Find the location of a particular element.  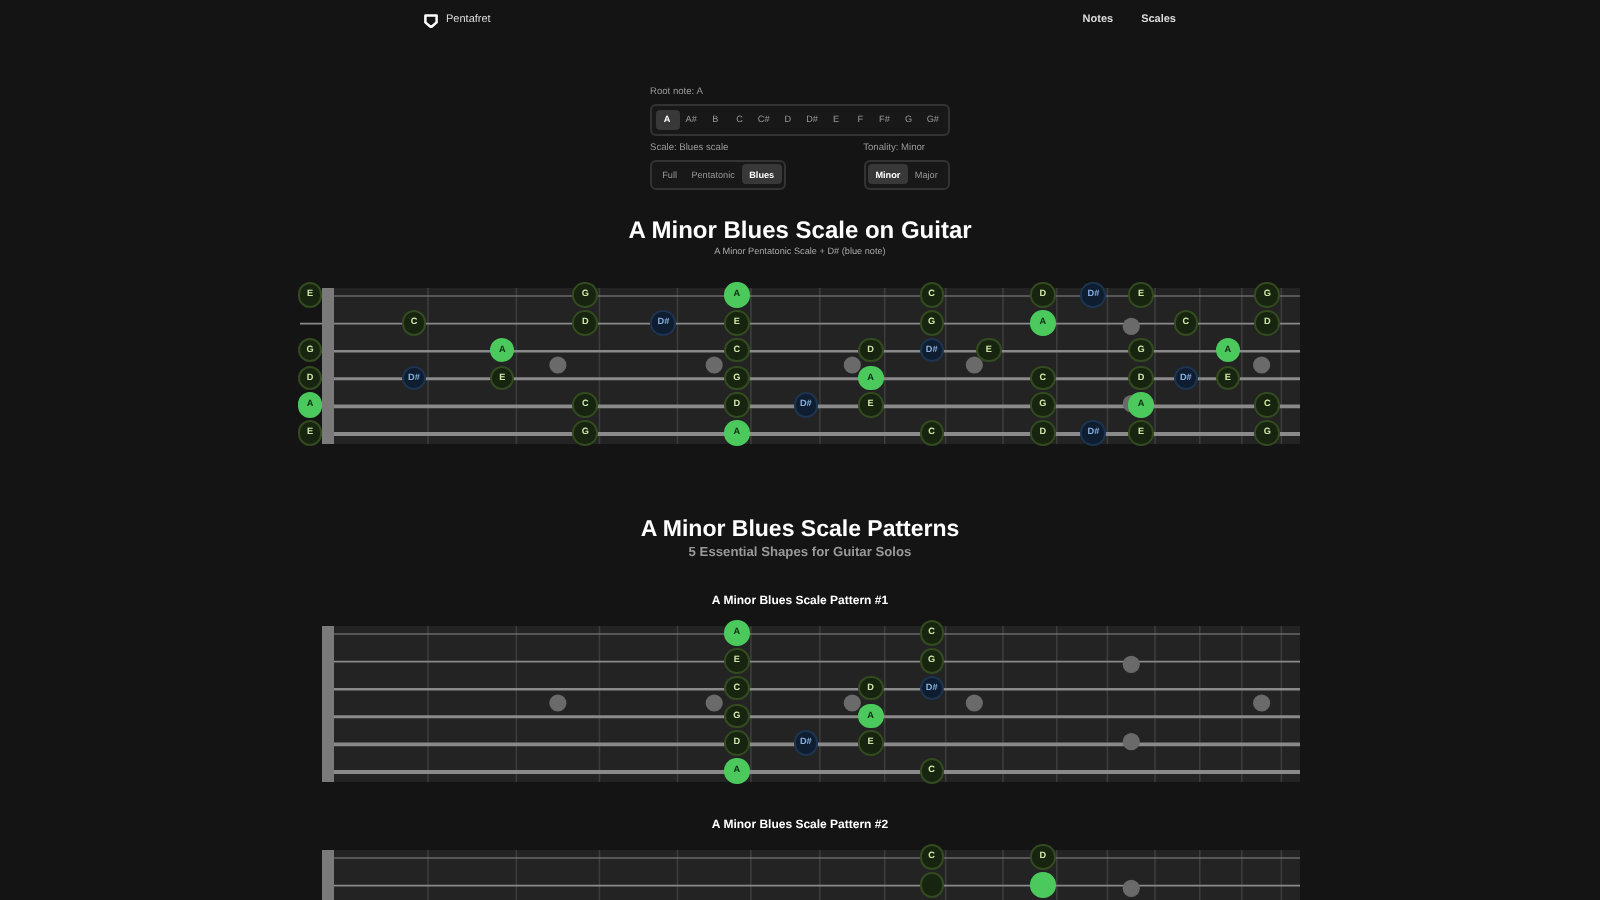

logo-icon is located at coordinates (431, 20).